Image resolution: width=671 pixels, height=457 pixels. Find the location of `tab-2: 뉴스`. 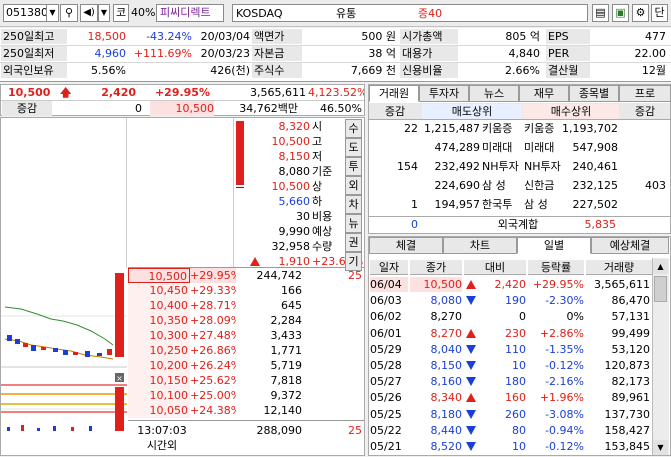

tab-2: 뉴스 is located at coordinates (494, 93).